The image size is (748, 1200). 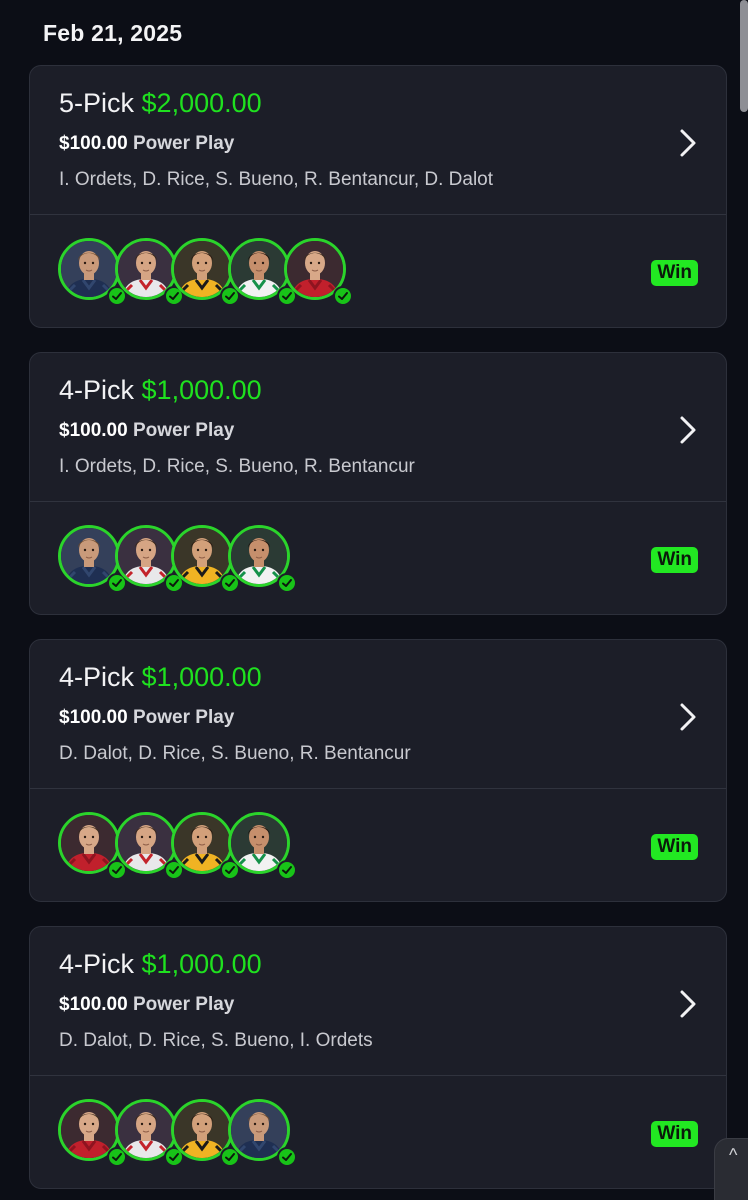 What do you see at coordinates (216, 1040) in the screenshot?
I see `players-list: D. Dalot, D. Rice, S. Bueno, I. Ordets` at bounding box center [216, 1040].